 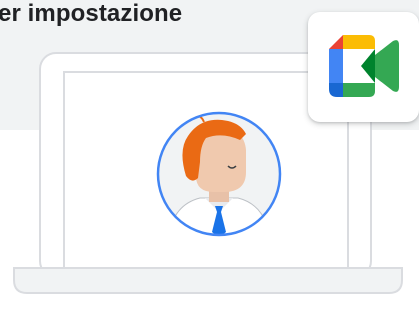 I want to click on meet-badge, so click(x=363, y=67).